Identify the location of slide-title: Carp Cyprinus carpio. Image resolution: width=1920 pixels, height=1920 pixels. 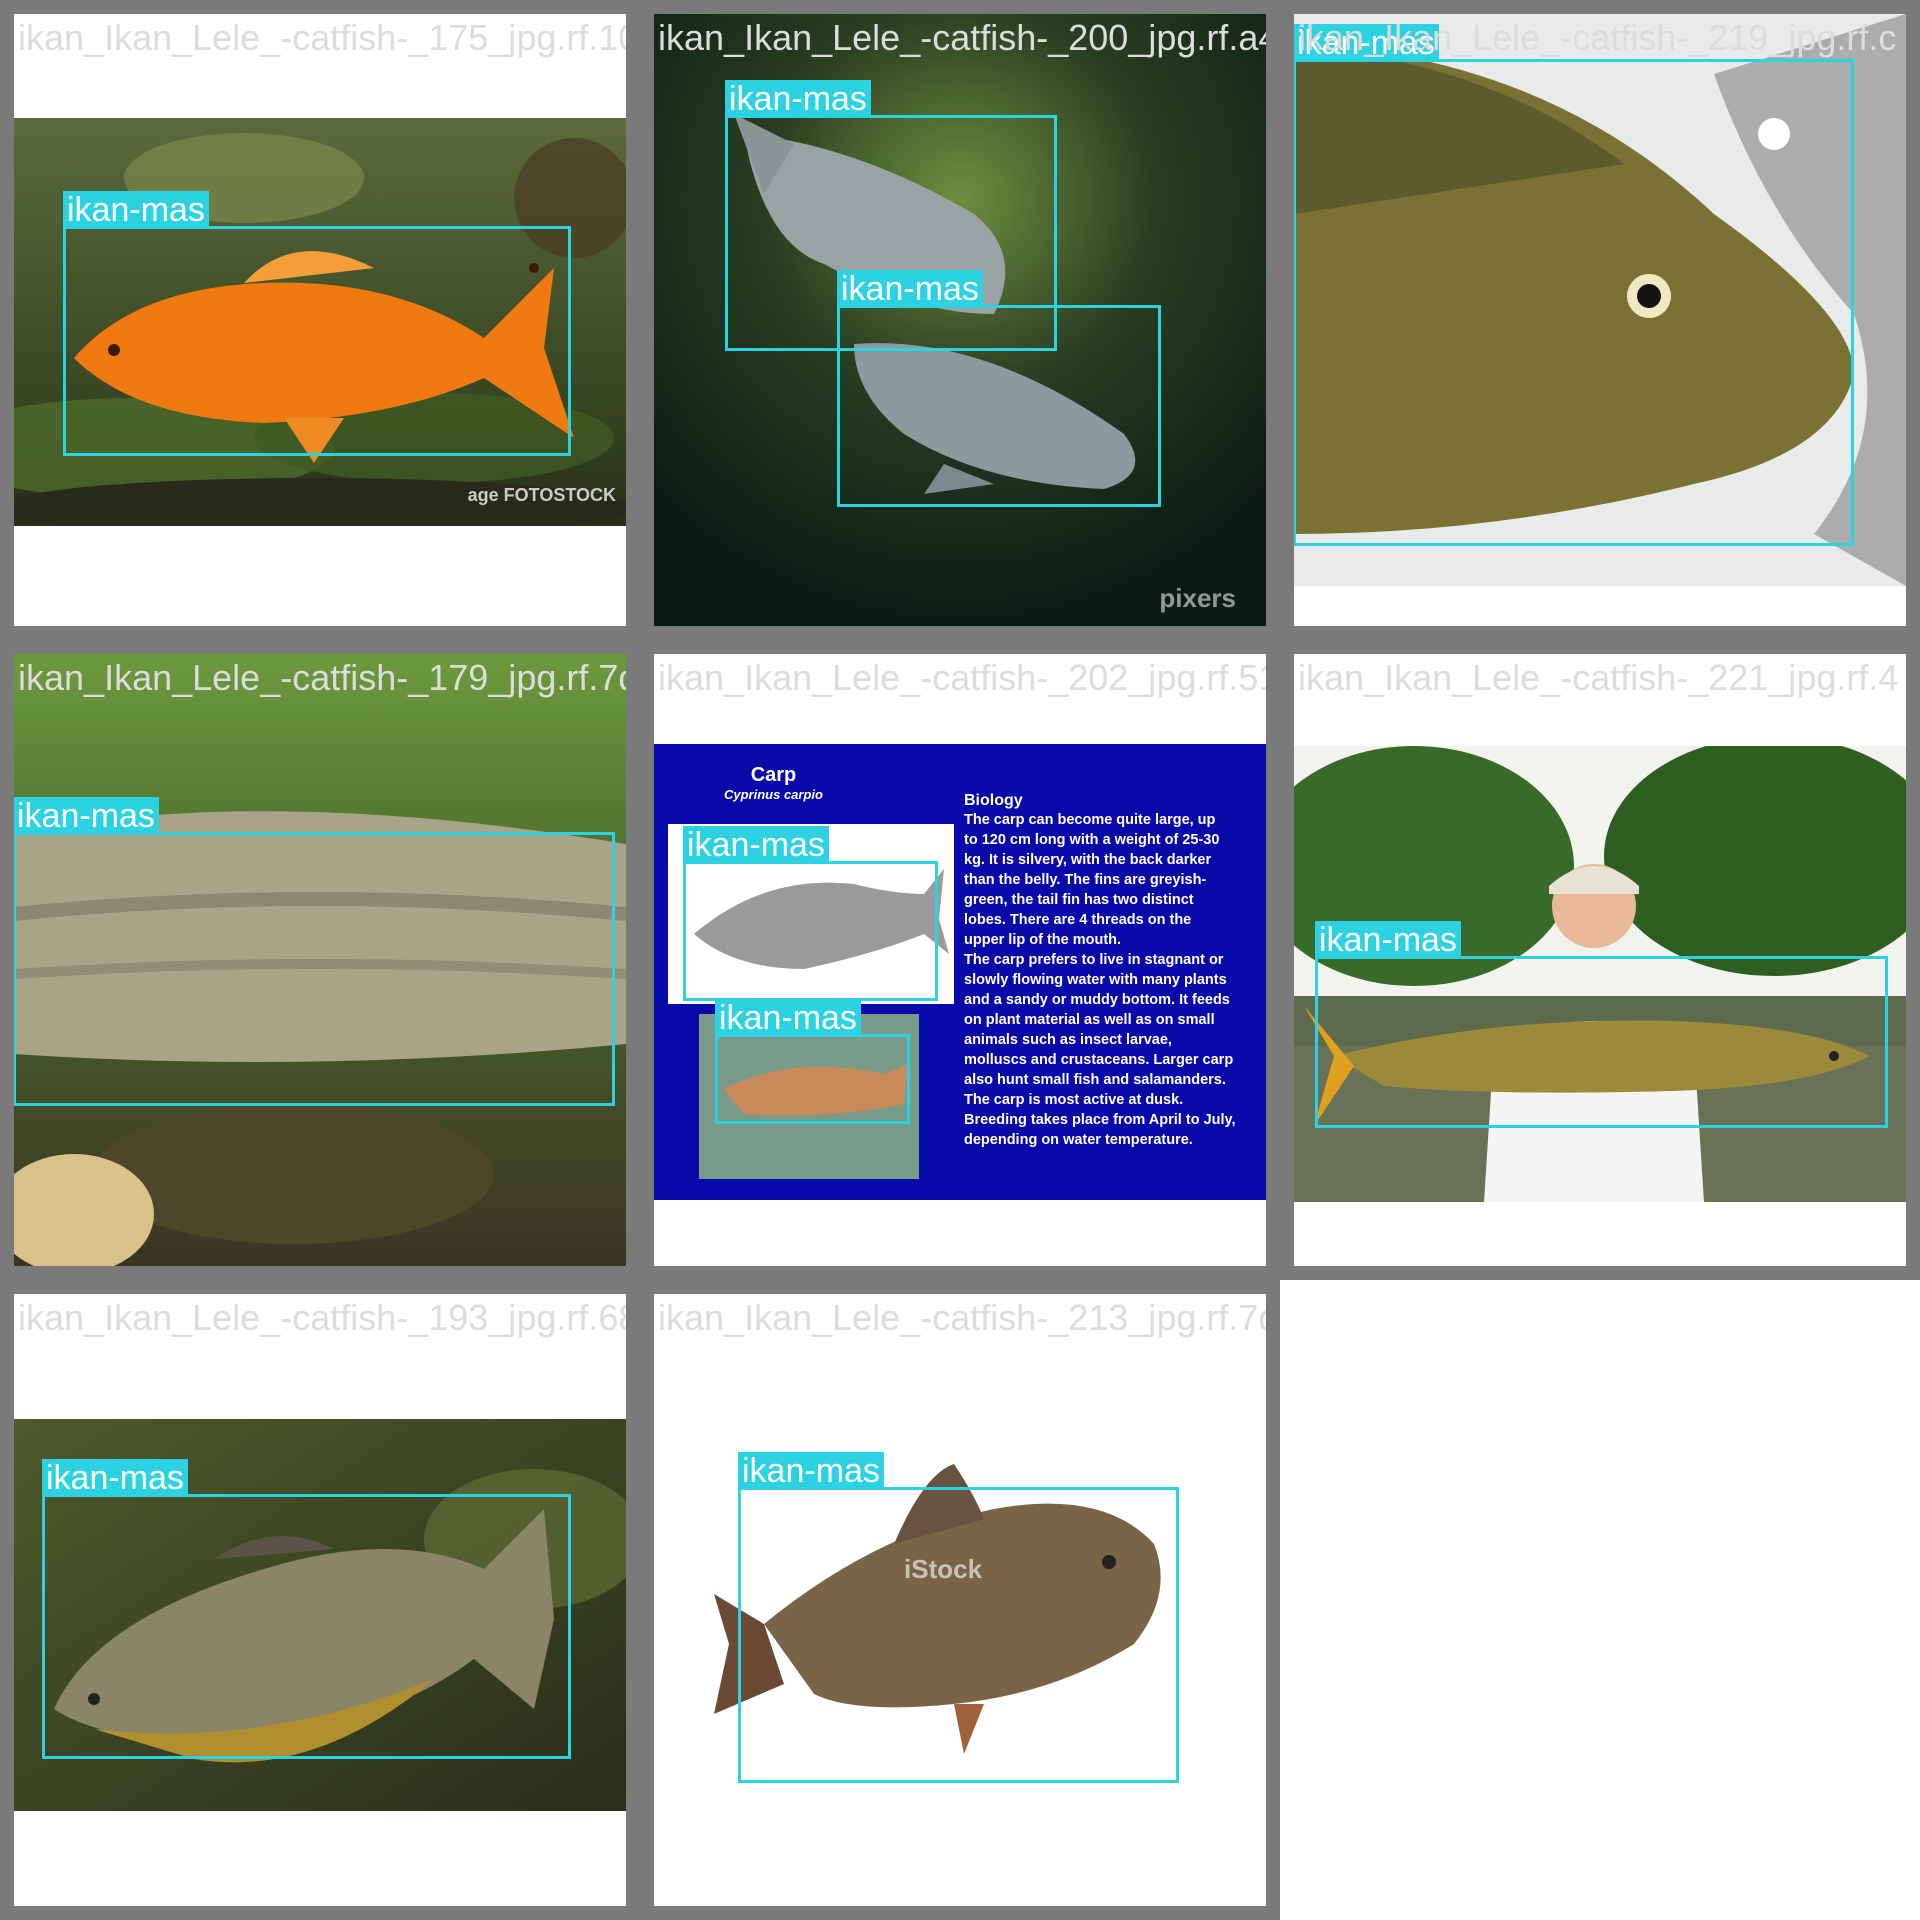
(773, 783).